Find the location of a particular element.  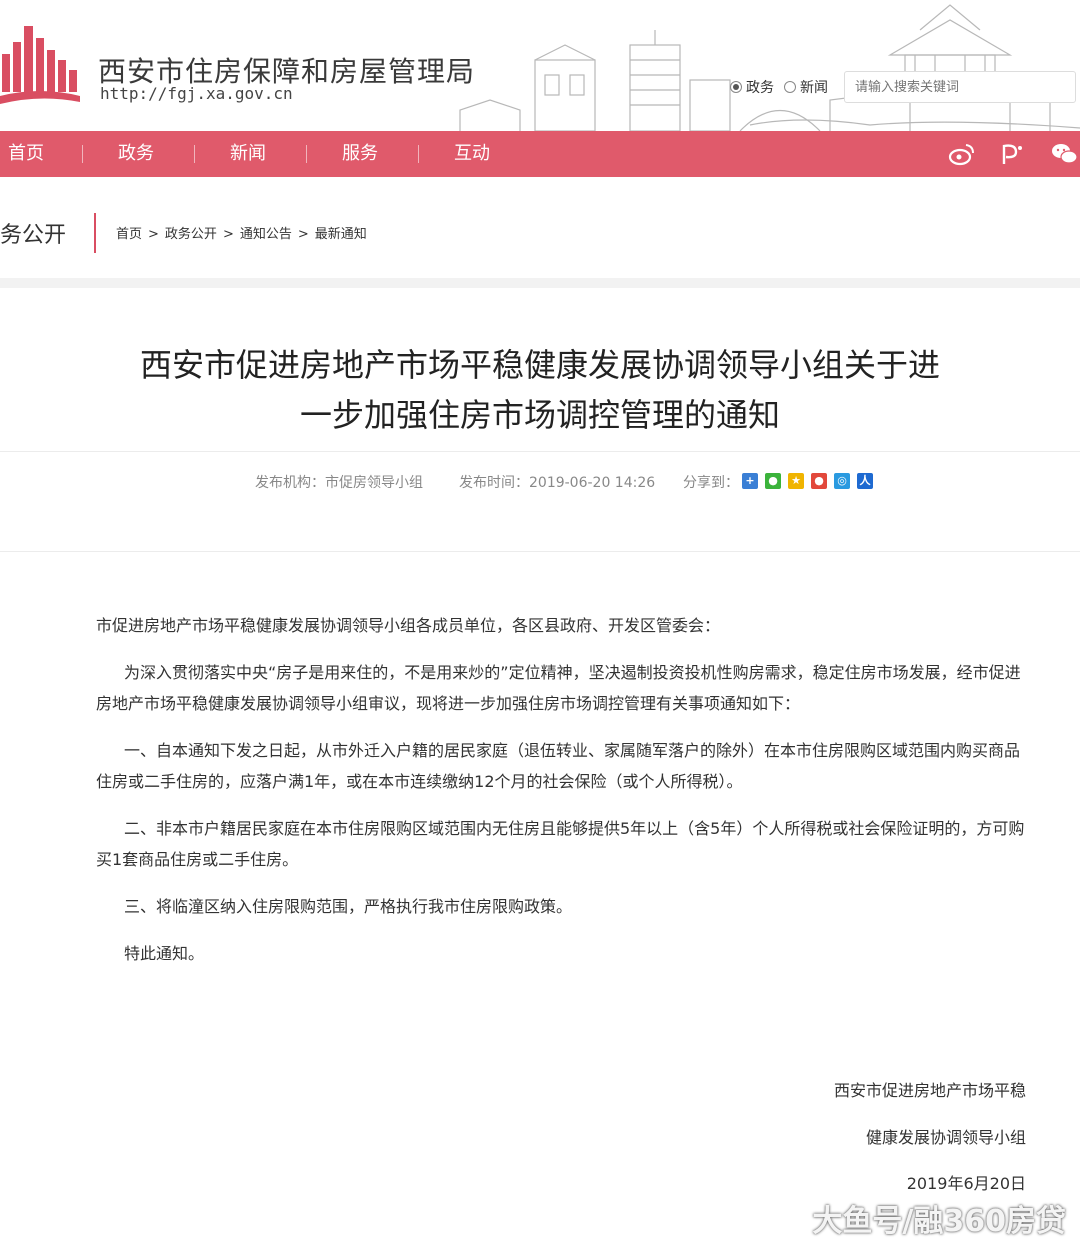

site-url: http://fgj.xa.gov.cn is located at coordinates (196, 93).